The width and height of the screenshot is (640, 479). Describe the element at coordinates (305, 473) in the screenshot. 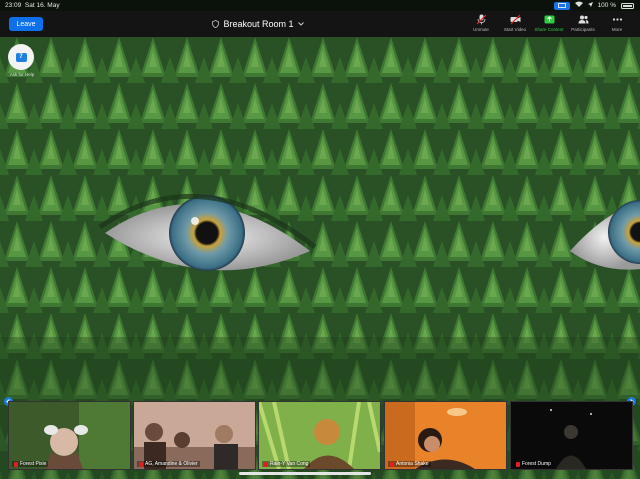

I see `home-indicator` at that location.